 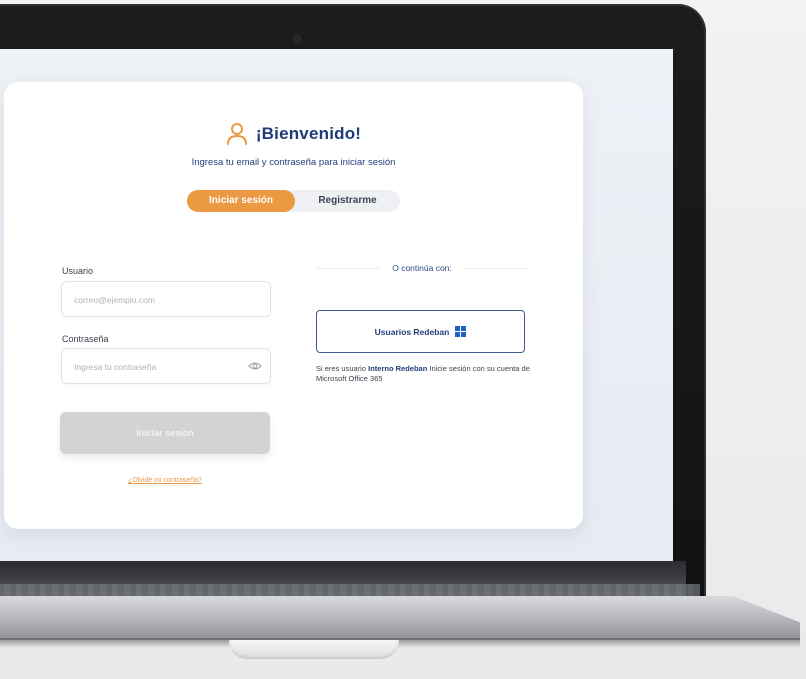 What do you see at coordinates (461, 331) in the screenshot?
I see `windows-icon` at bounding box center [461, 331].